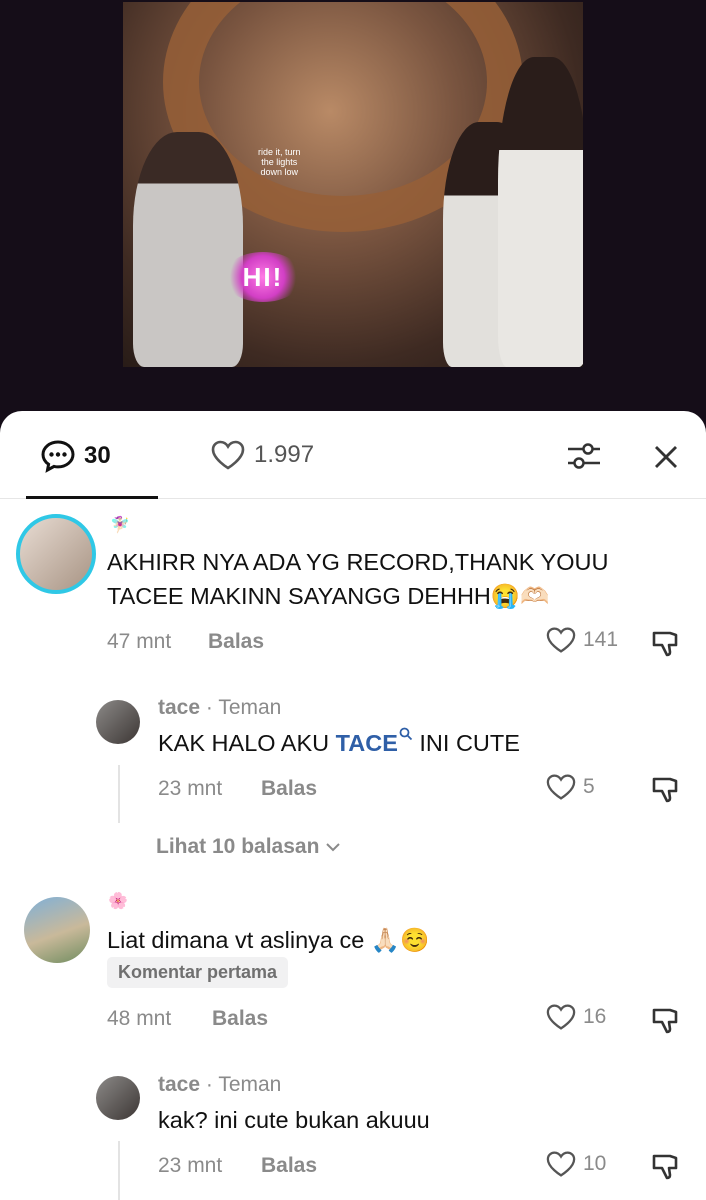 The height and width of the screenshot is (1200, 706). I want to click on lyric-line: the lights, so click(279, 162).